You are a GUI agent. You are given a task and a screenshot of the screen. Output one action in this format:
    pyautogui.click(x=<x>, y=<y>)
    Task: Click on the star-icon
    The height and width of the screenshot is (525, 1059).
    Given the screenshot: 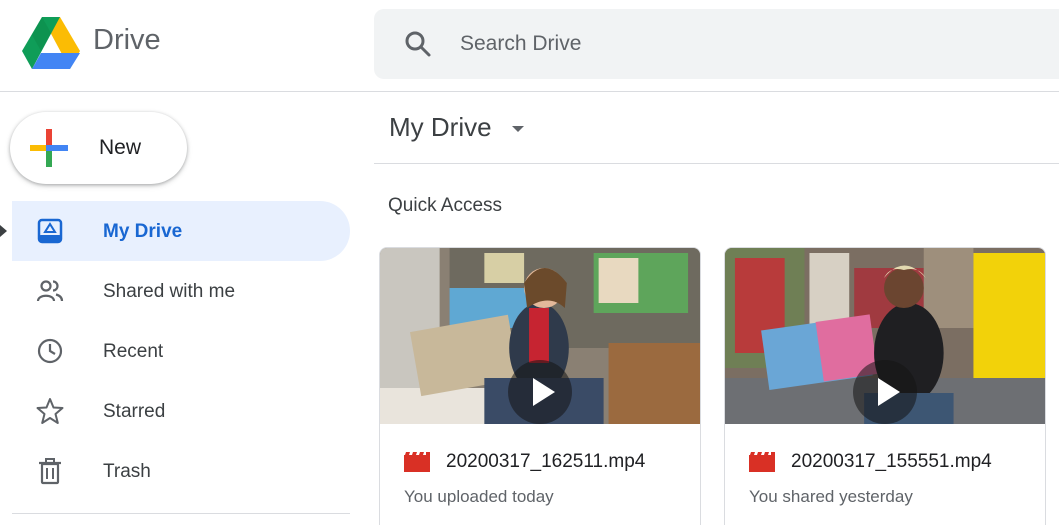 What is the action you would take?
    pyautogui.click(x=50, y=411)
    